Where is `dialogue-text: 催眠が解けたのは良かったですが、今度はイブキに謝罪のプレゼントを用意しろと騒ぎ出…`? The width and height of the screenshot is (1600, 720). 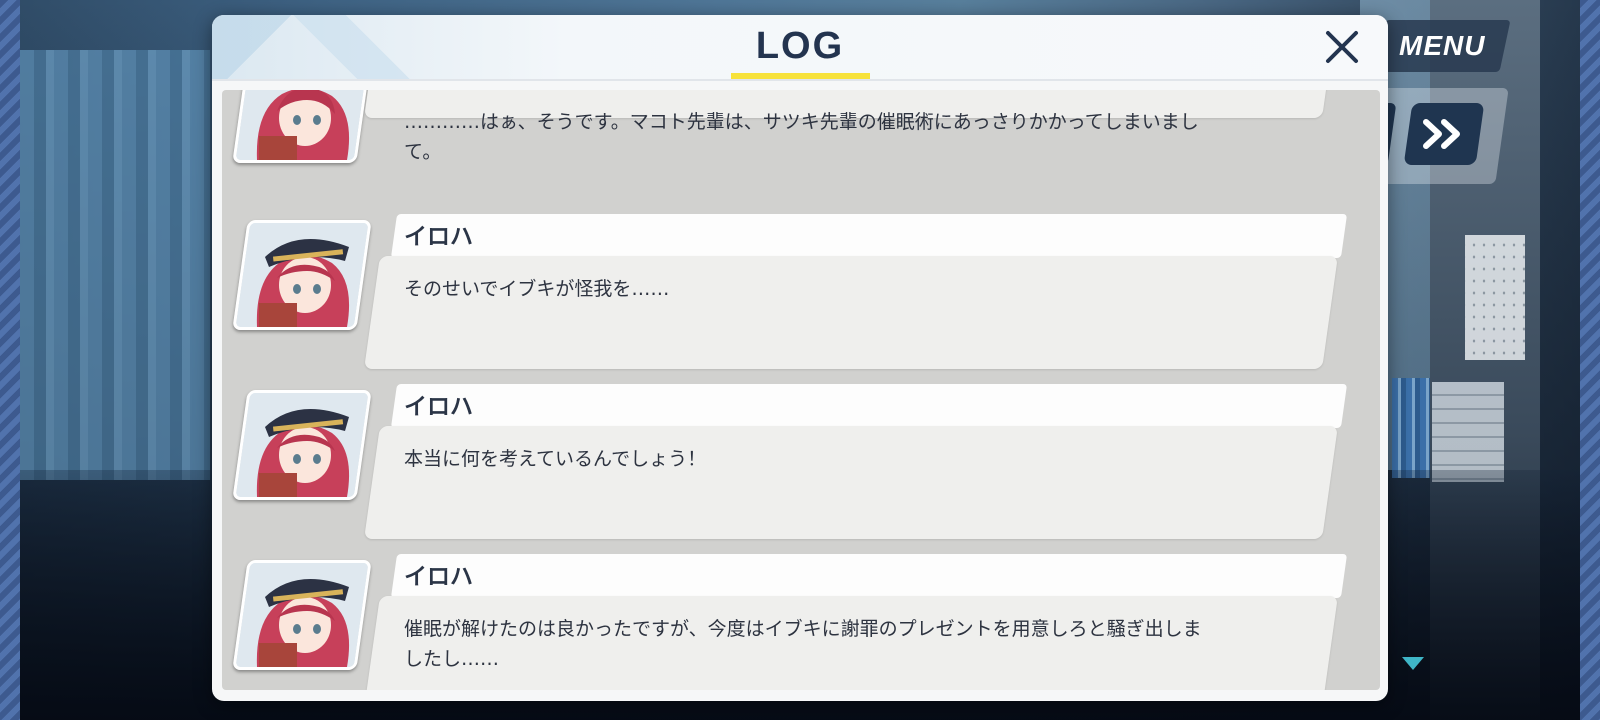
dialogue-text: 催眠が解けたのは良かったですが、今度はイブキに謝罪のプレゼントを用意しろと騒ぎ出… is located at coordinates (803, 644).